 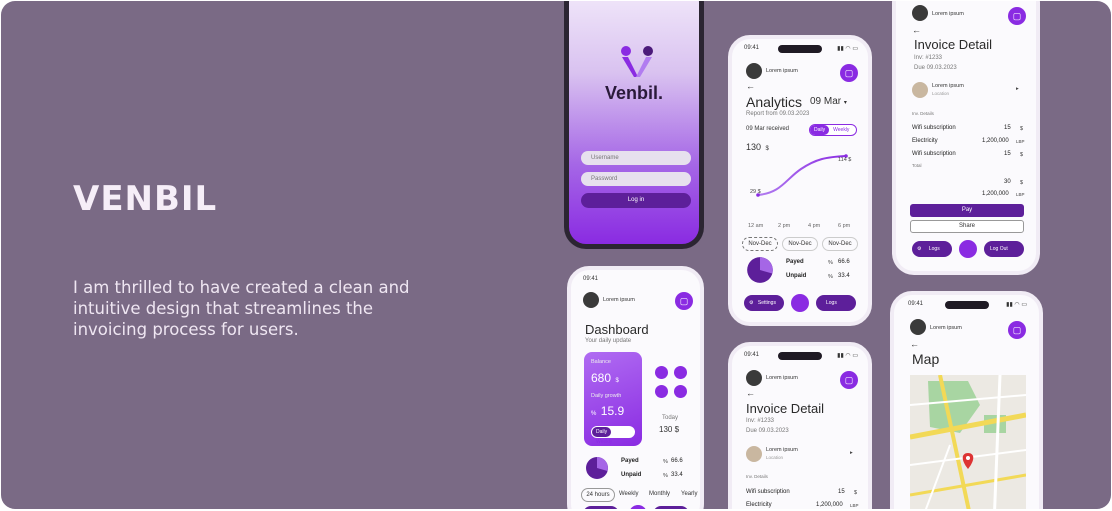 What do you see at coordinates (923, 113) in the screenshot?
I see `details-label: Inv. Details` at bounding box center [923, 113].